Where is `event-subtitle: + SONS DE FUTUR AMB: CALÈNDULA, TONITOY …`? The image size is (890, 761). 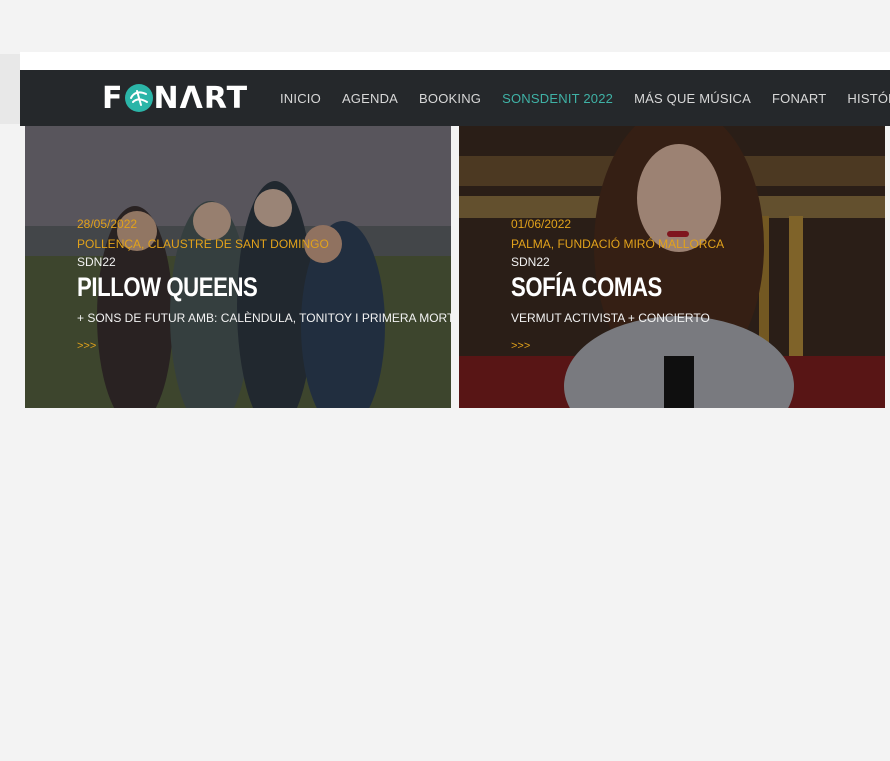 event-subtitle: + SONS DE FUTUR AMB: CALÈNDULA, TONITOY … is located at coordinates (264, 318).